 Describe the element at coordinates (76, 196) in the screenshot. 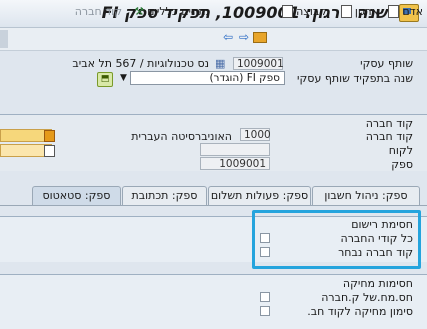

I see `tab-status: ספק: סטאטוס` at that location.